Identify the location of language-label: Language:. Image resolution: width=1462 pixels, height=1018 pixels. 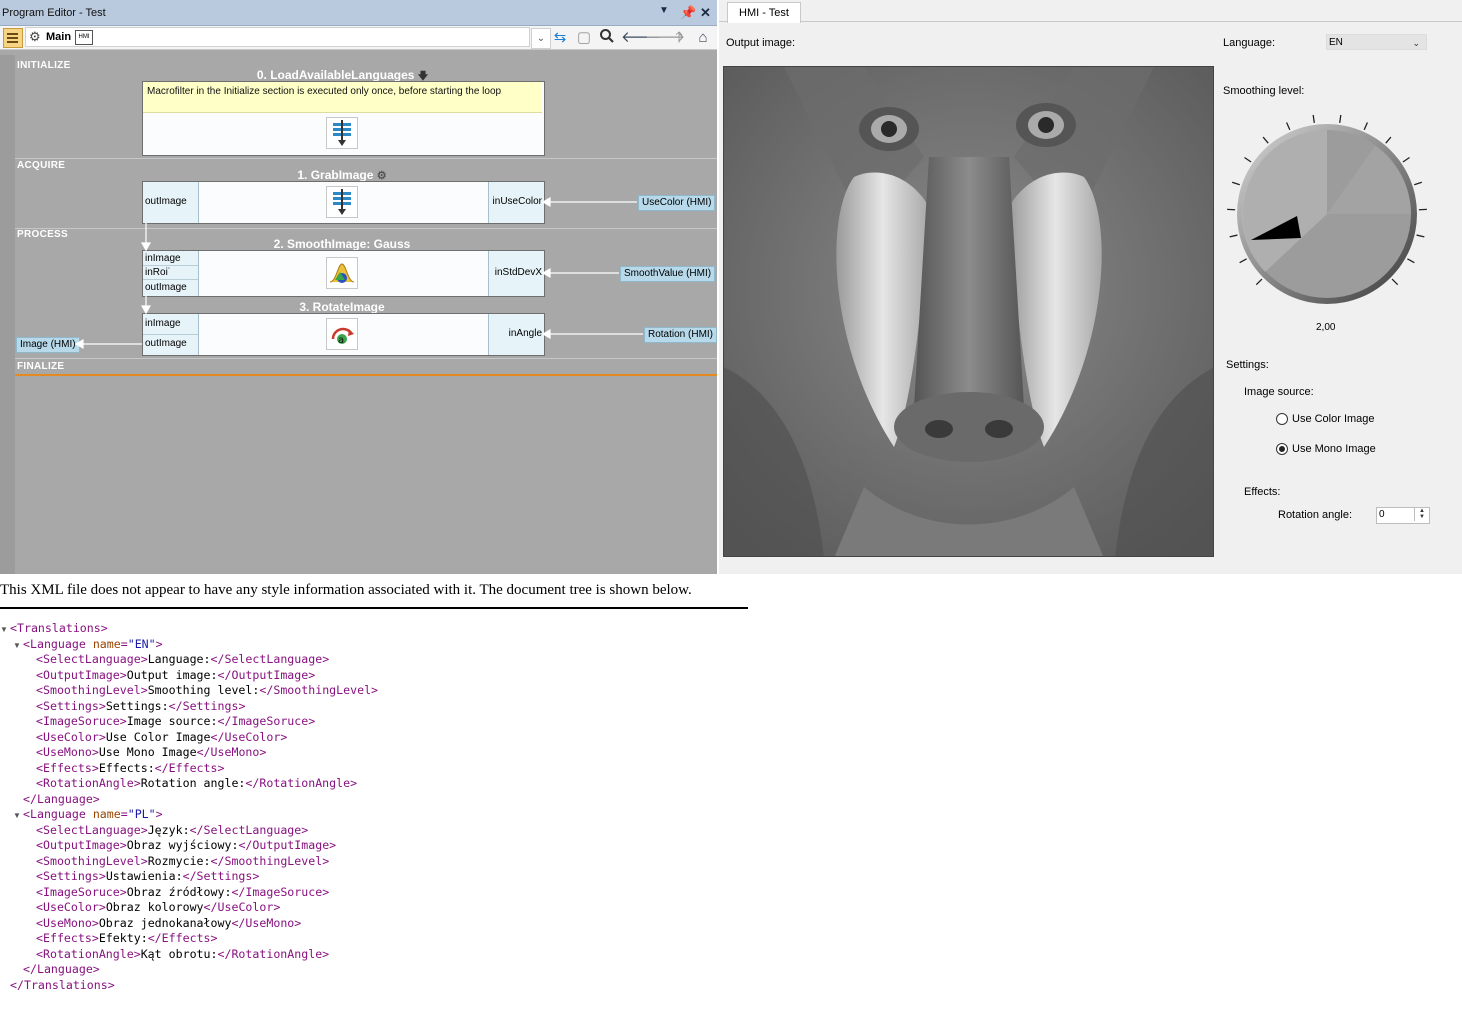
(1249, 43).